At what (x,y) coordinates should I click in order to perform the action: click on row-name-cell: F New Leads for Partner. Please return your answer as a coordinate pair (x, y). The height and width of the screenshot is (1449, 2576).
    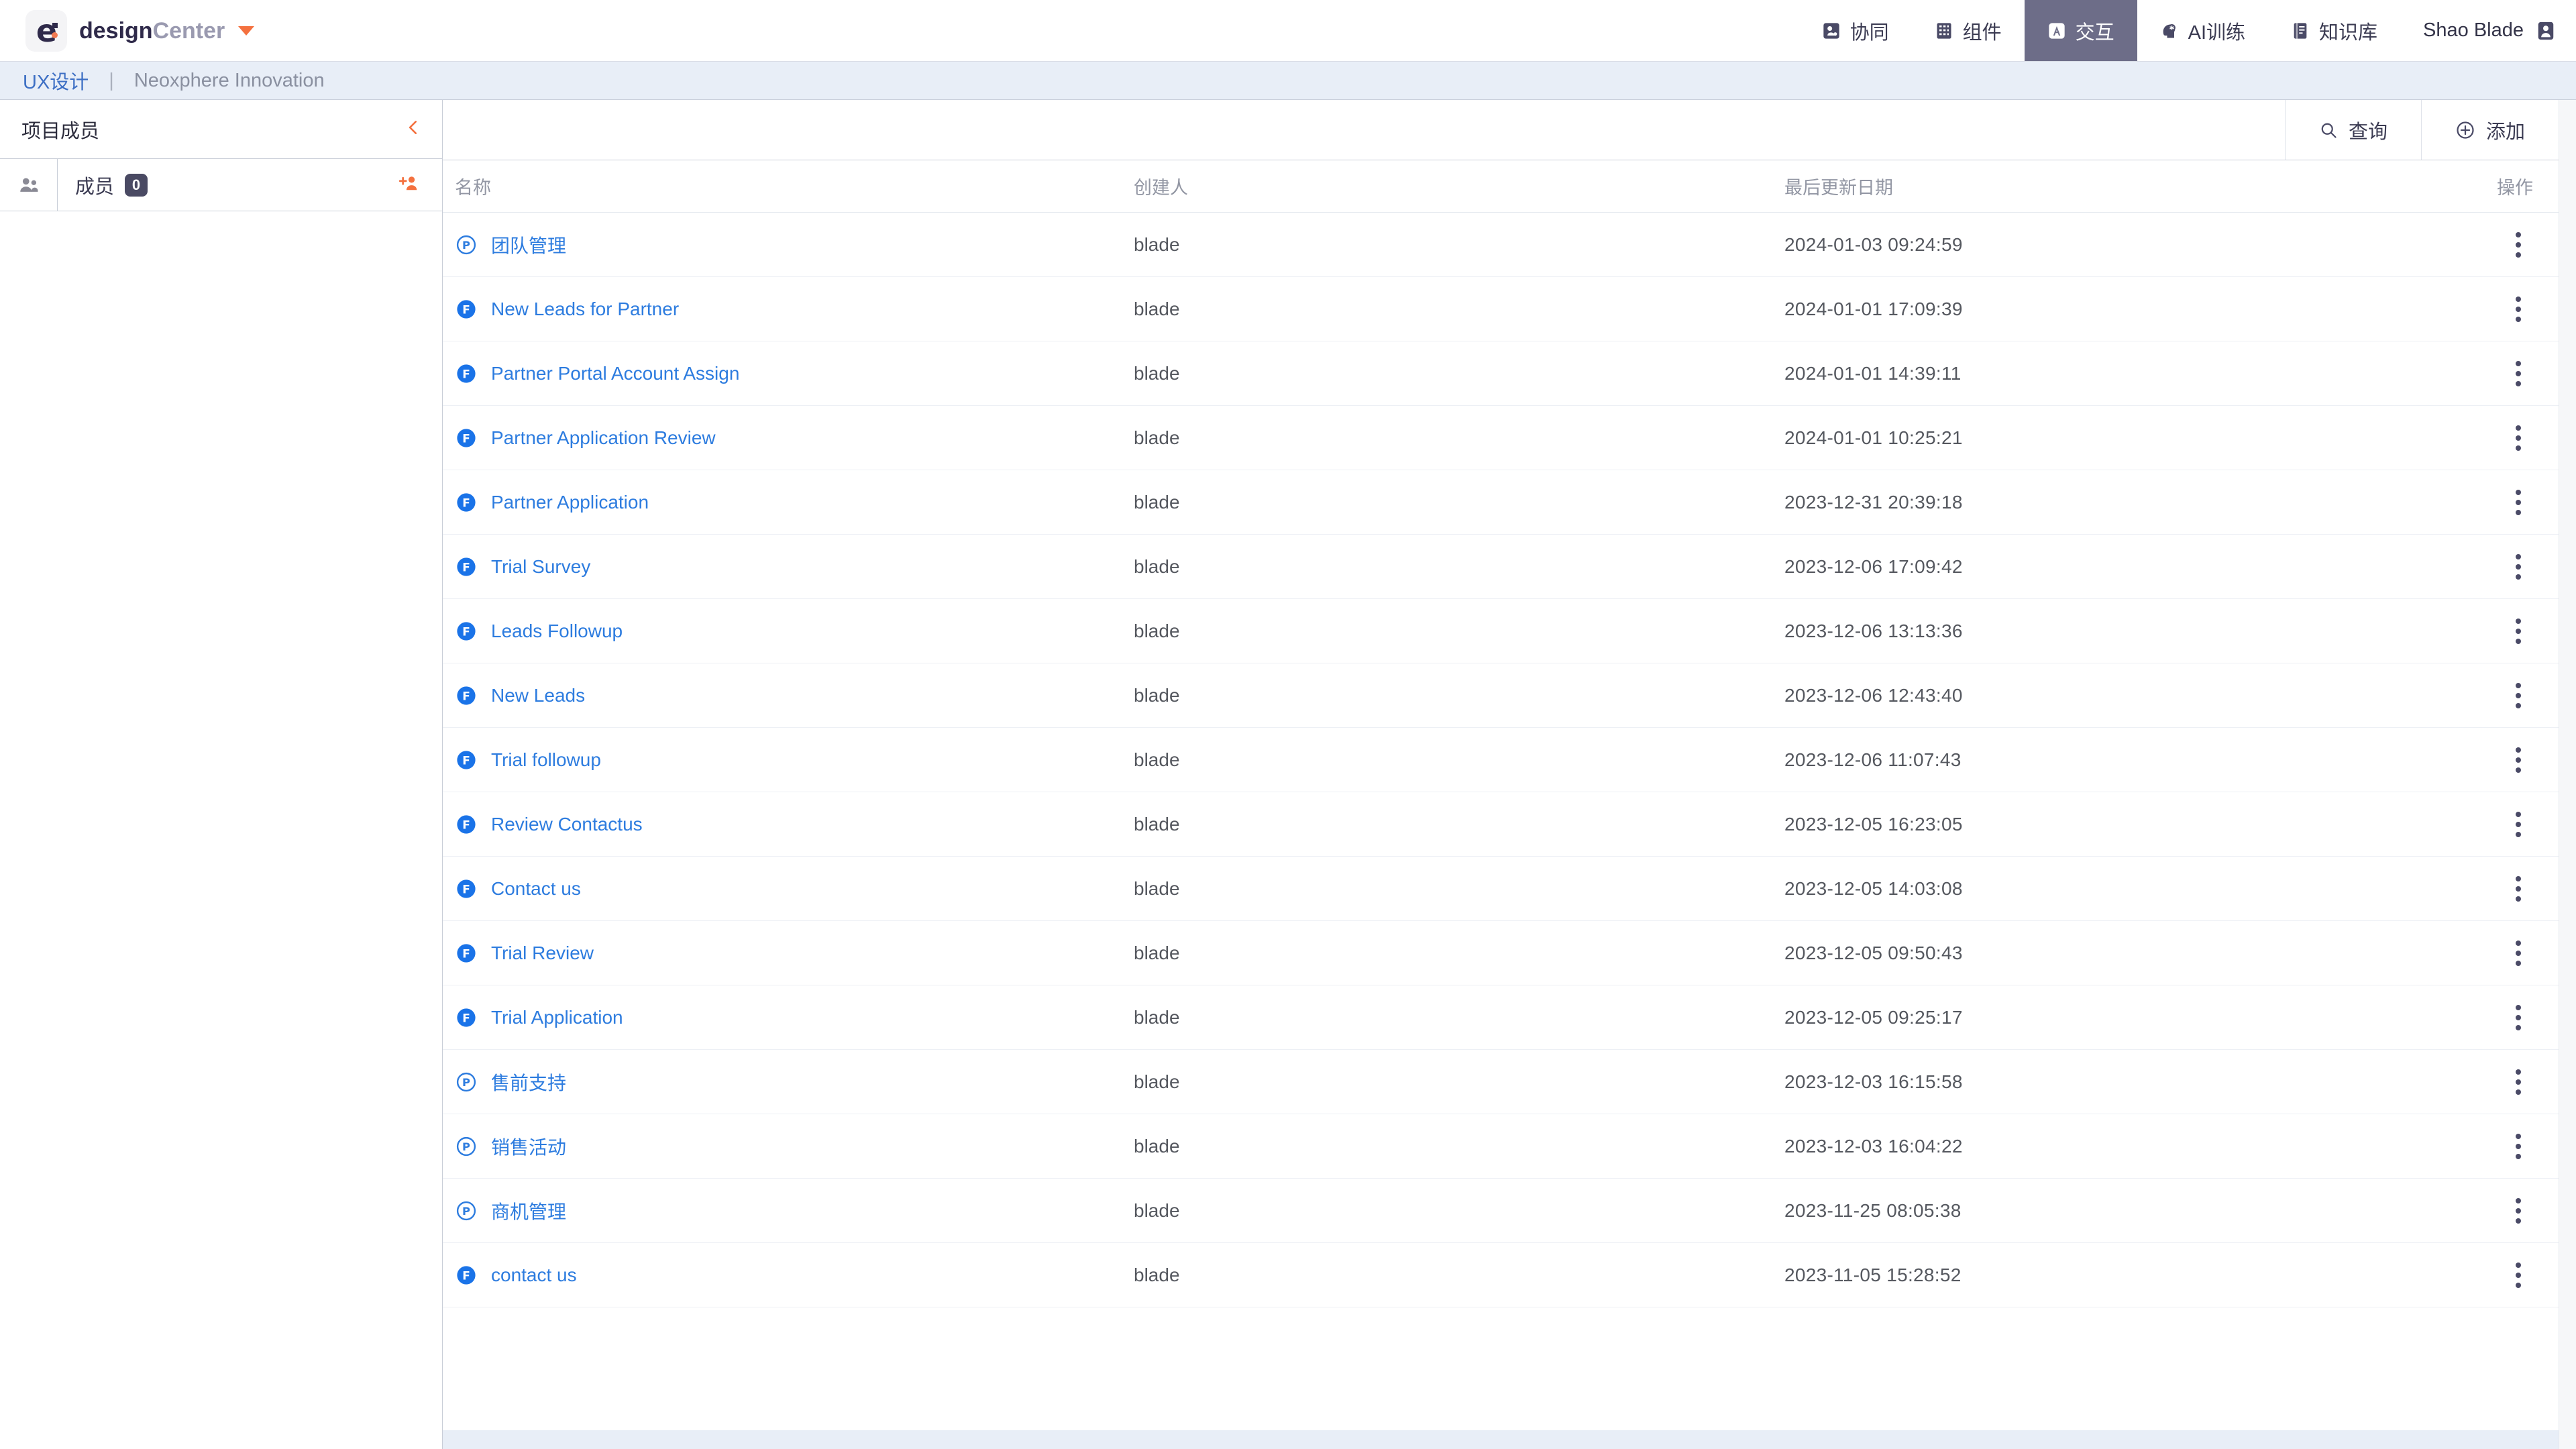
    Looking at the image, I should click on (788, 309).